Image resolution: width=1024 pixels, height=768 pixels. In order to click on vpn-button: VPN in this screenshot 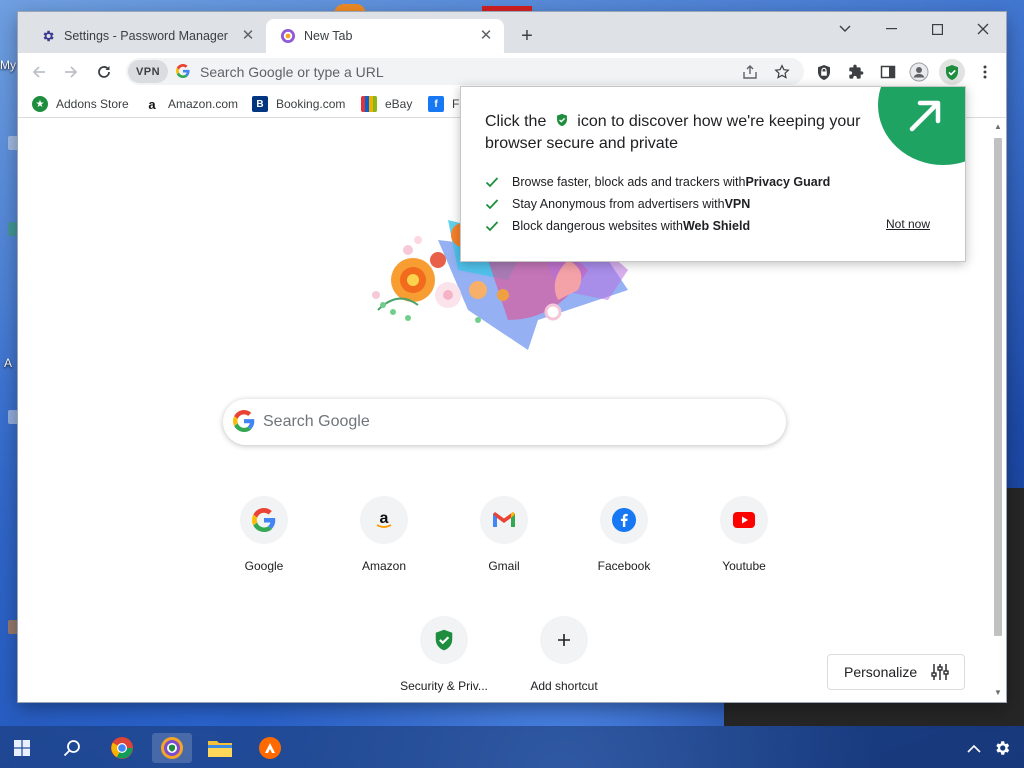, I will do `click(148, 71)`.